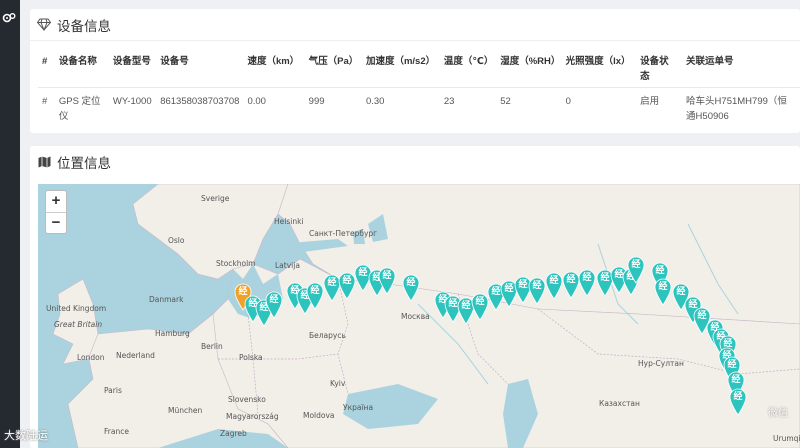 The width and height of the screenshot is (800, 448). Describe the element at coordinates (91, 357) in the screenshot. I see `map-label-london: London` at that location.